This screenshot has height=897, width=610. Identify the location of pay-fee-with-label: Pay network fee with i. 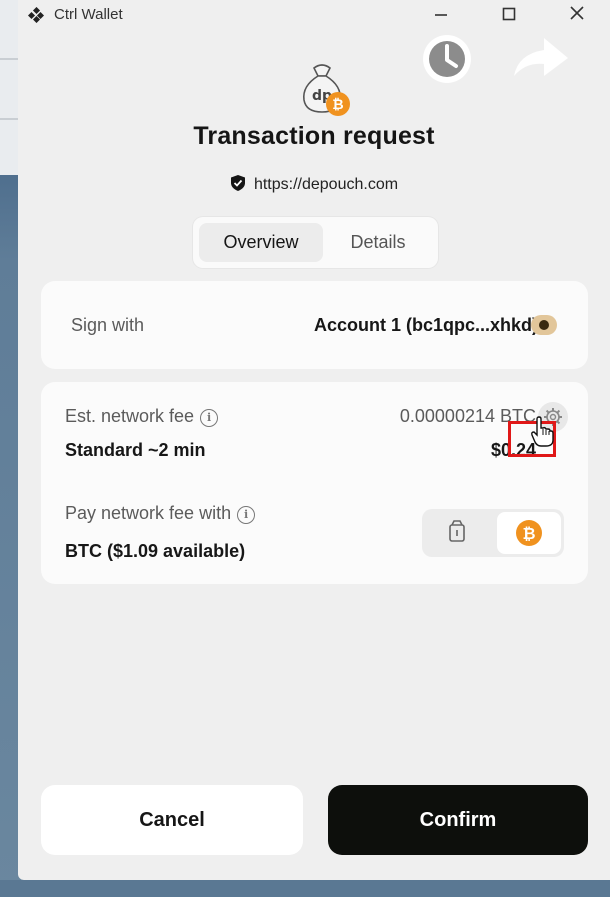
(160, 513).